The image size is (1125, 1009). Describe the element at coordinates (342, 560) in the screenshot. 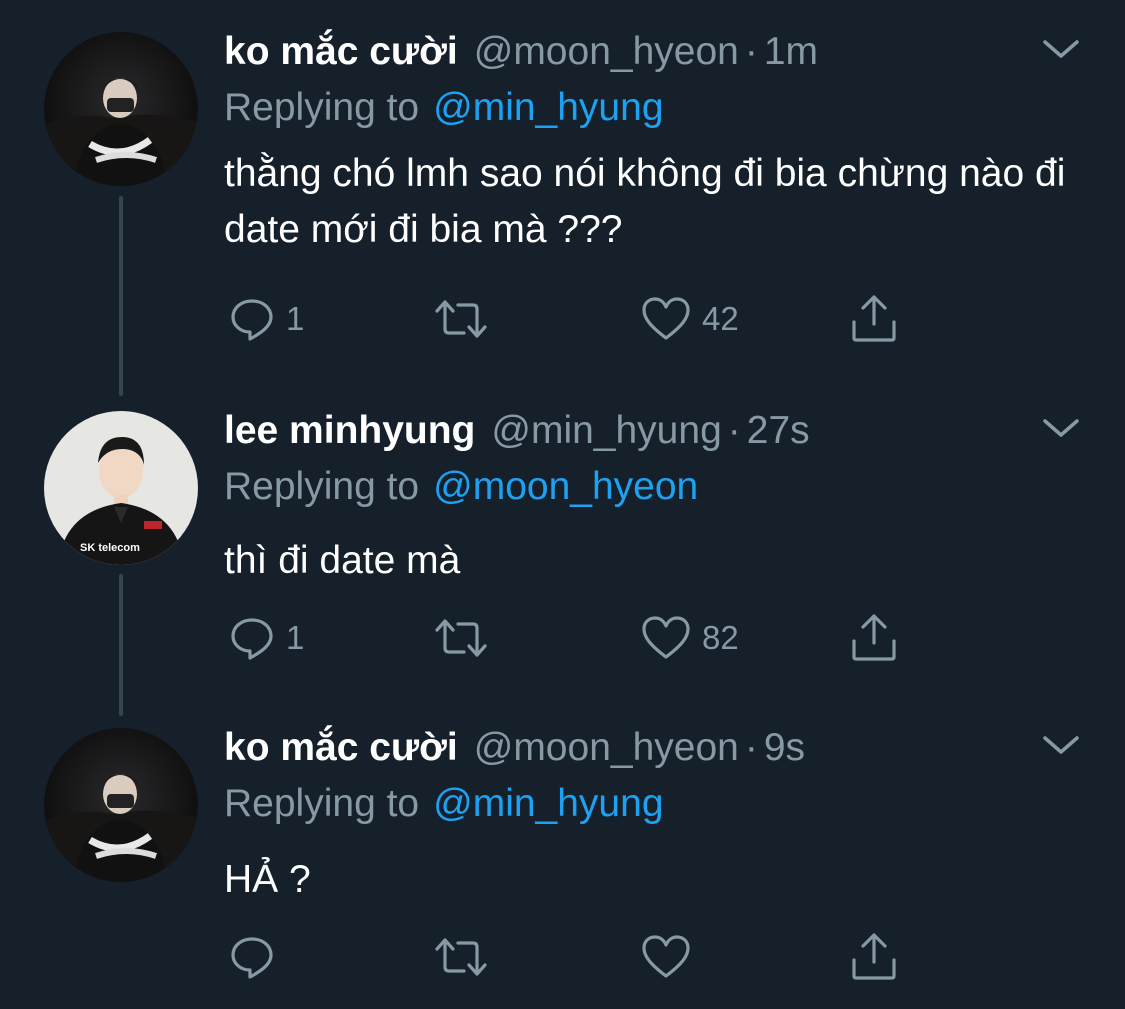

I see `tweet-text: thì đi date mà` at that location.